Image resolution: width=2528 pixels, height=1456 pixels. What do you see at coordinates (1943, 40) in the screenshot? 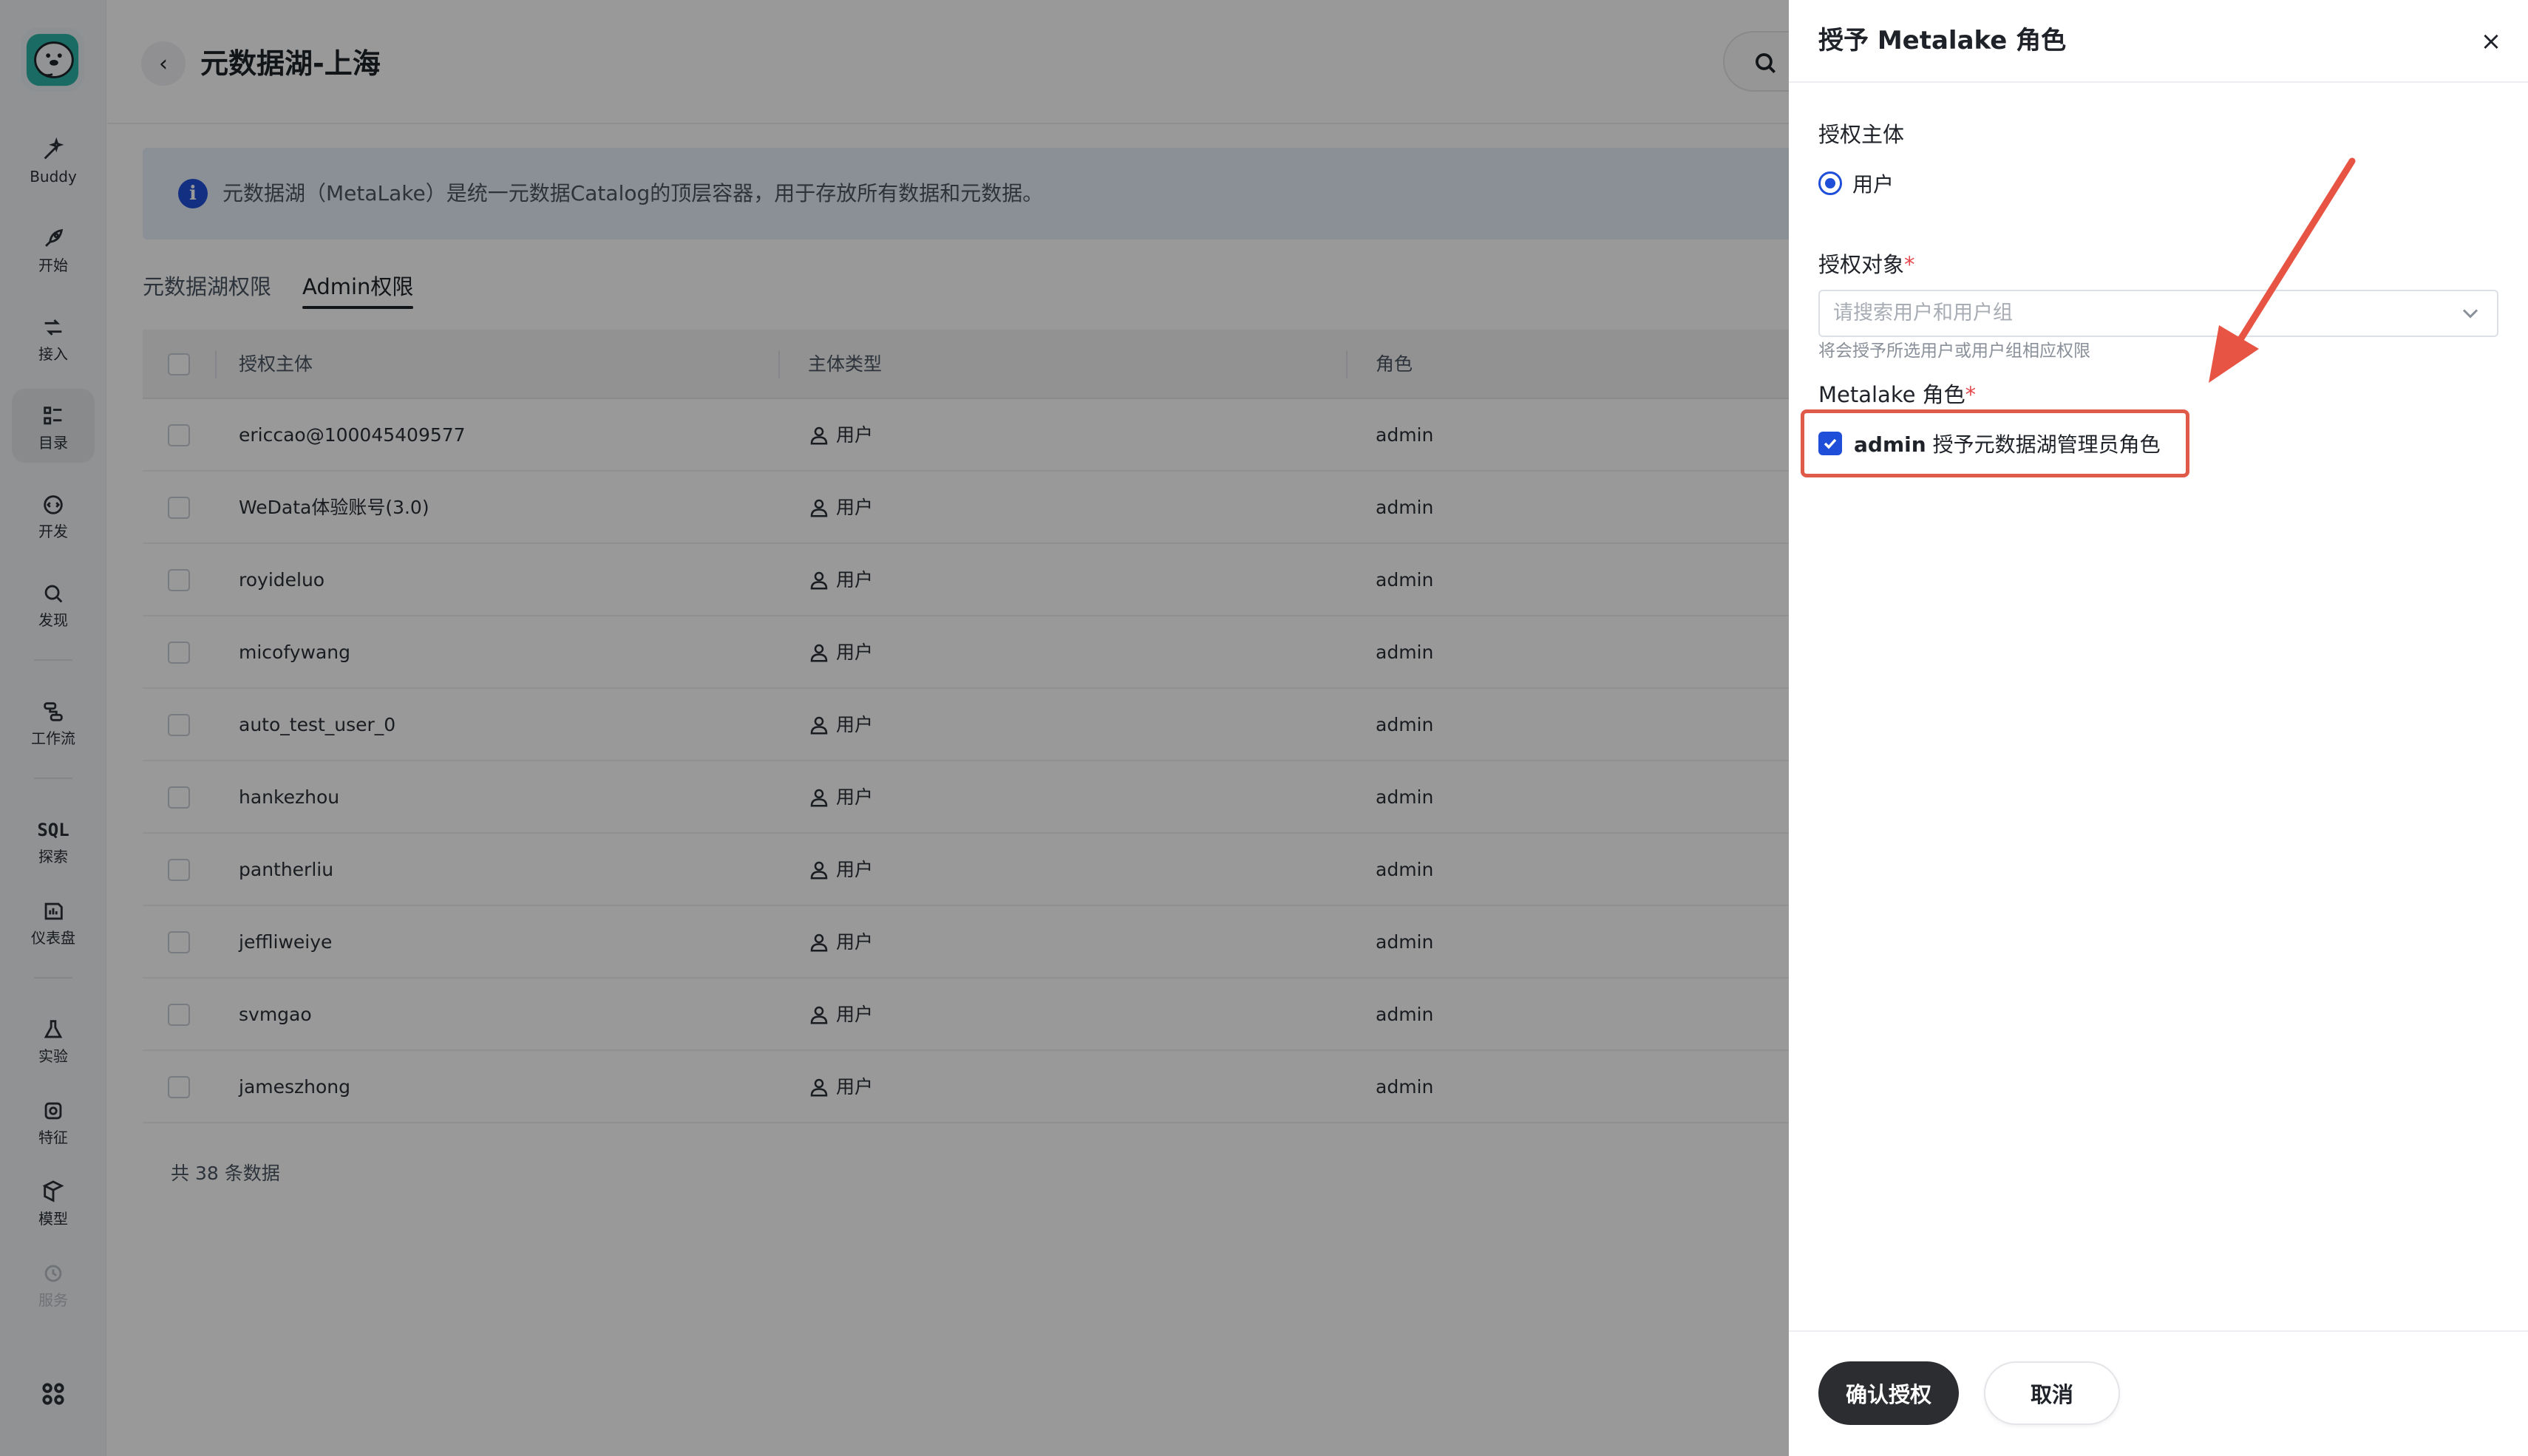
I see `drawer-title: 授予 Metalake 角色` at bounding box center [1943, 40].